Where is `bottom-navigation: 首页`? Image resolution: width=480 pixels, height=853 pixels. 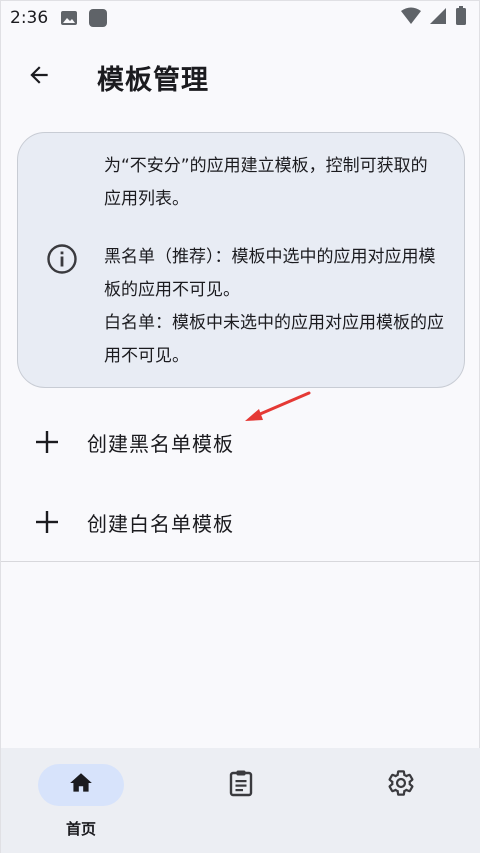
bottom-navigation: 首页 is located at coordinates (240, 800).